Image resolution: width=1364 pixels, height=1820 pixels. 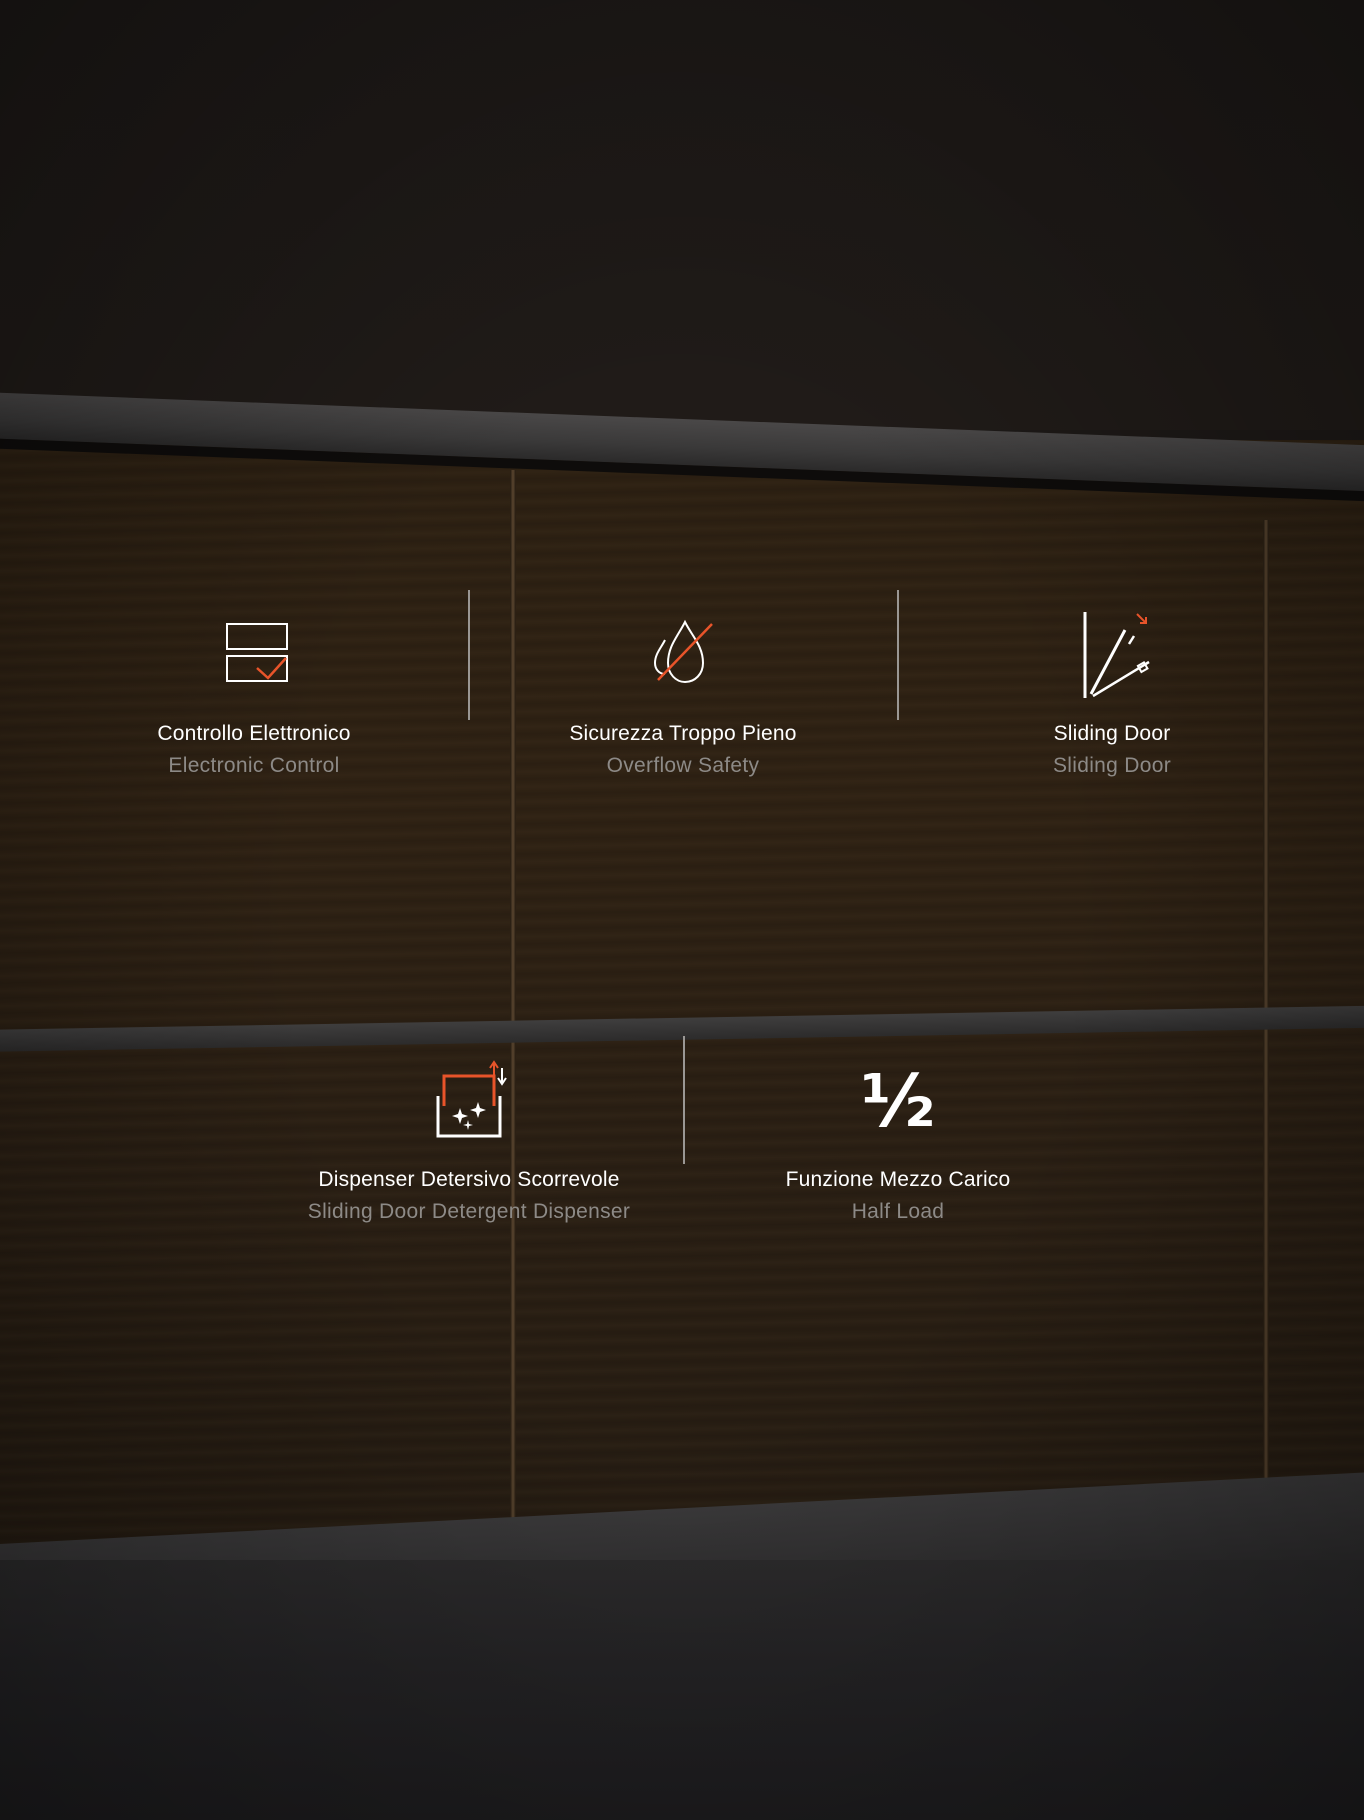 What do you see at coordinates (1112, 733) in the screenshot?
I see `feature-title: Sliding Door` at bounding box center [1112, 733].